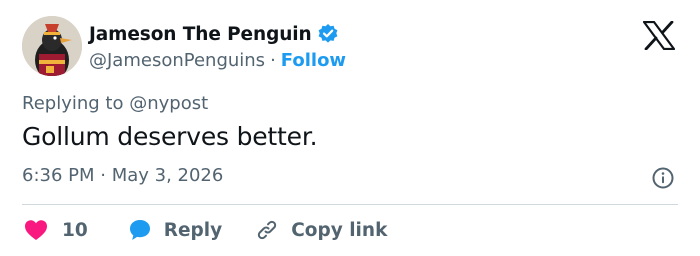 The width and height of the screenshot is (700, 256). I want to click on reply-label: Reply, so click(193, 230).